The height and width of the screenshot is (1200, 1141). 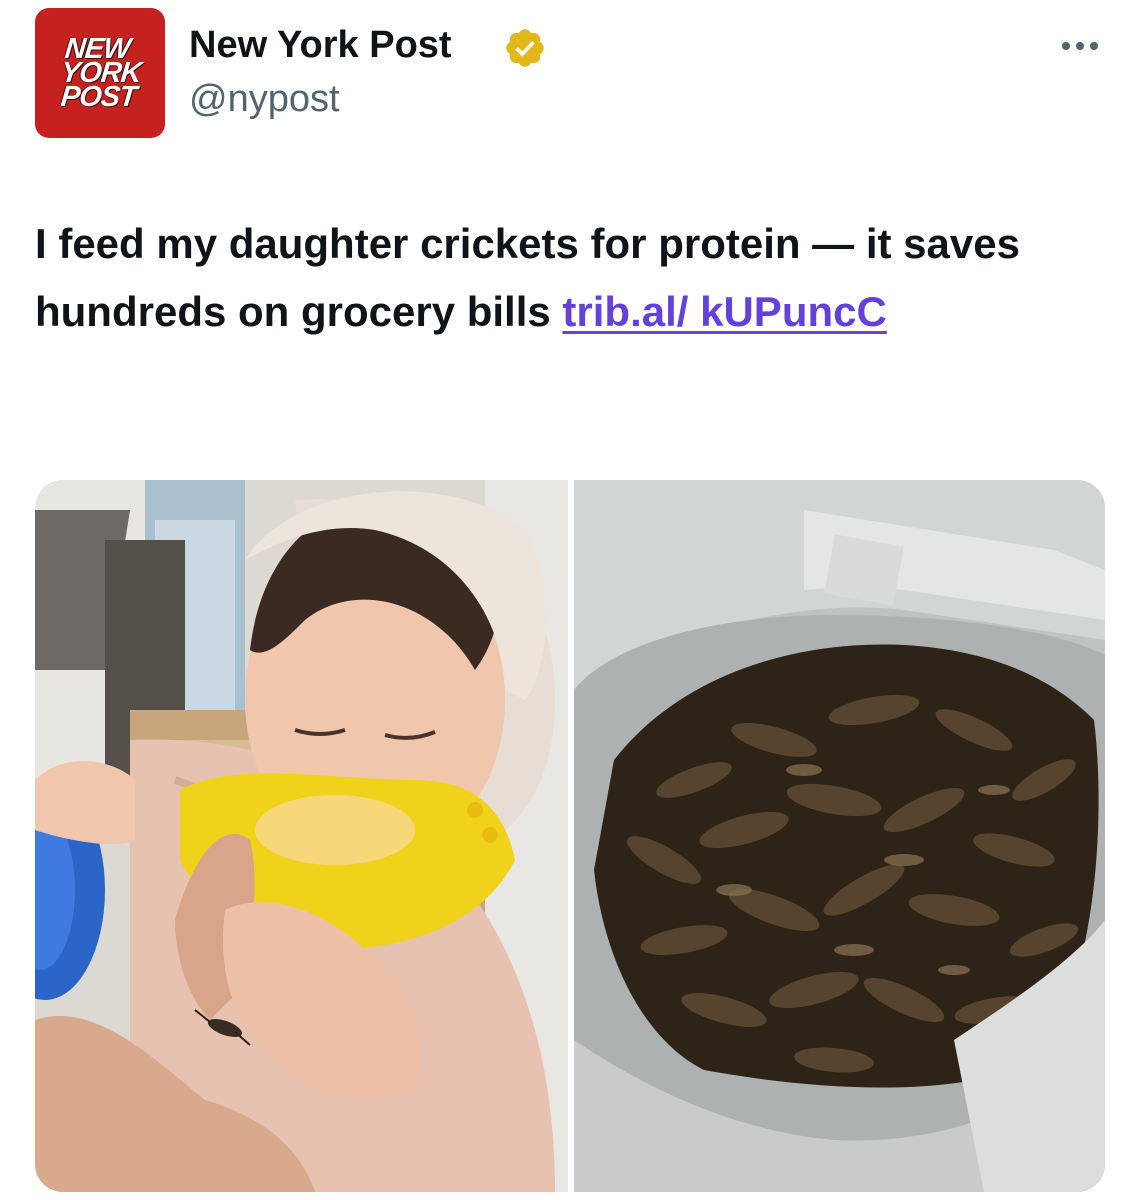 What do you see at coordinates (320, 45) in the screenshot?
I see `display-name: New York Post` at bounding box center [320, 45].